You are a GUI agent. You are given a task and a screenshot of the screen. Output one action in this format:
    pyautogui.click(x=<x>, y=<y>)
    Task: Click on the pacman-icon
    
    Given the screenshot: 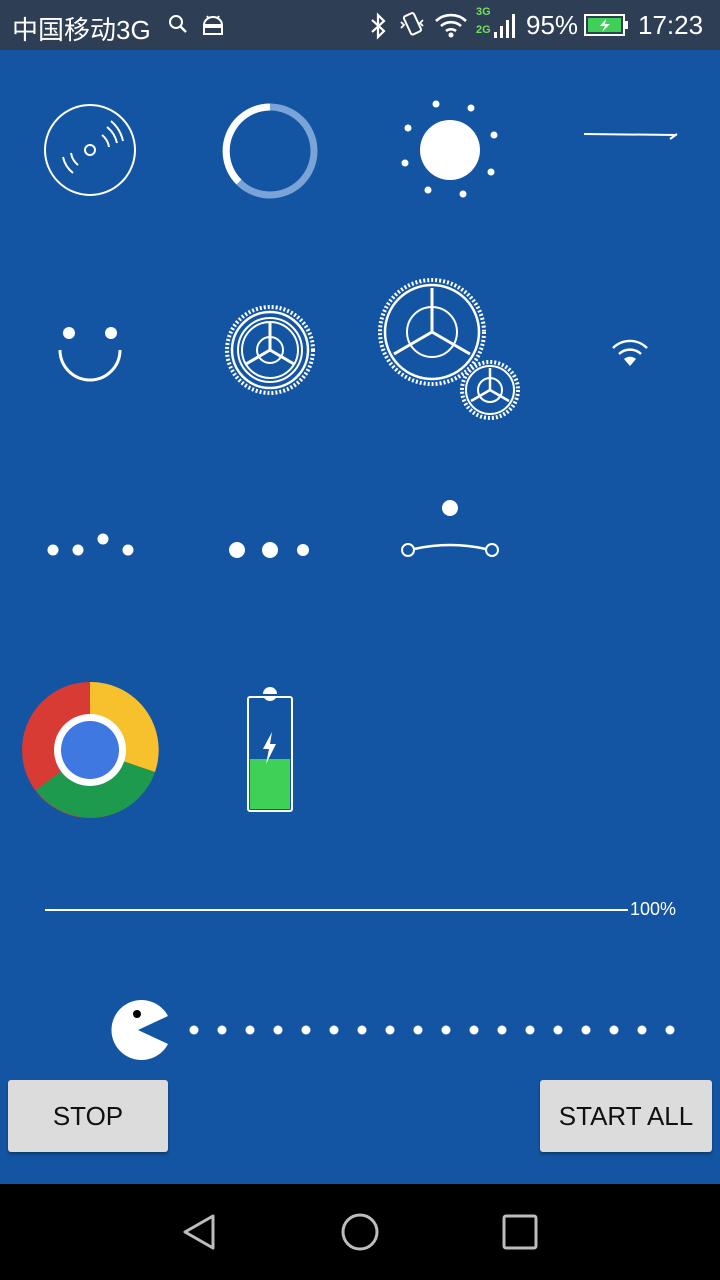 What is the action you would take?
    pyautogui.click(x=393, y=1030)
    